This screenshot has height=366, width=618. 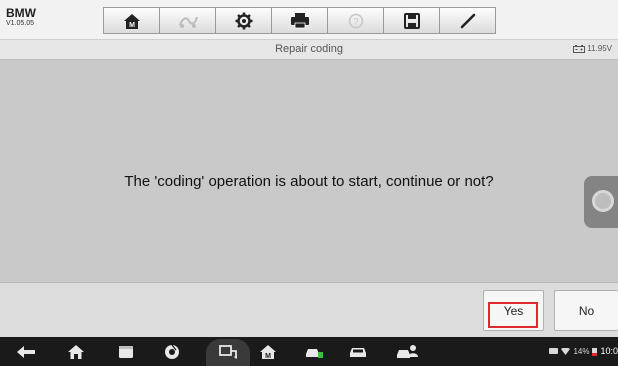 I want to click on page-title: Repair coding, so click(x=309, y=49).